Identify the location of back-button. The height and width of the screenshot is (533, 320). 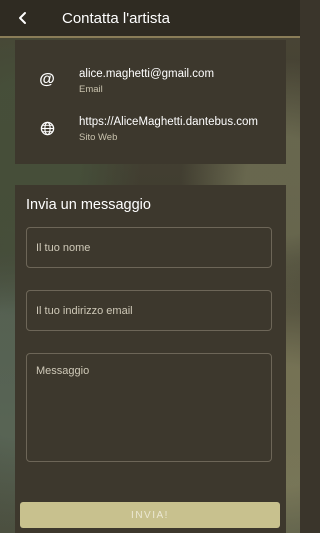
(23, 18).